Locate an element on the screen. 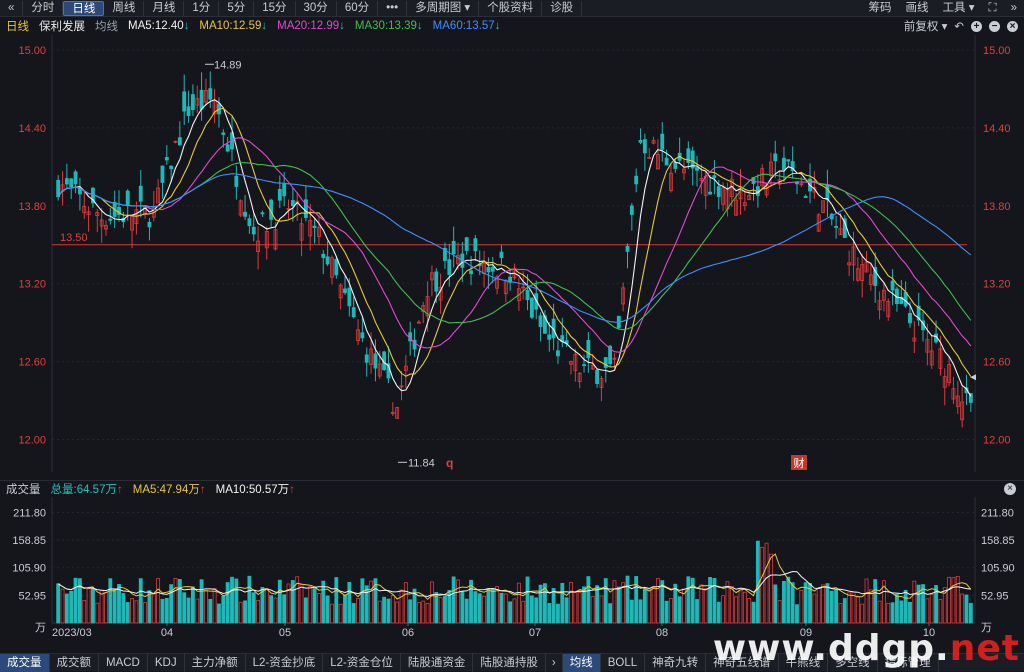  tab-15min: 15分 is located at coordinates (275, 8).